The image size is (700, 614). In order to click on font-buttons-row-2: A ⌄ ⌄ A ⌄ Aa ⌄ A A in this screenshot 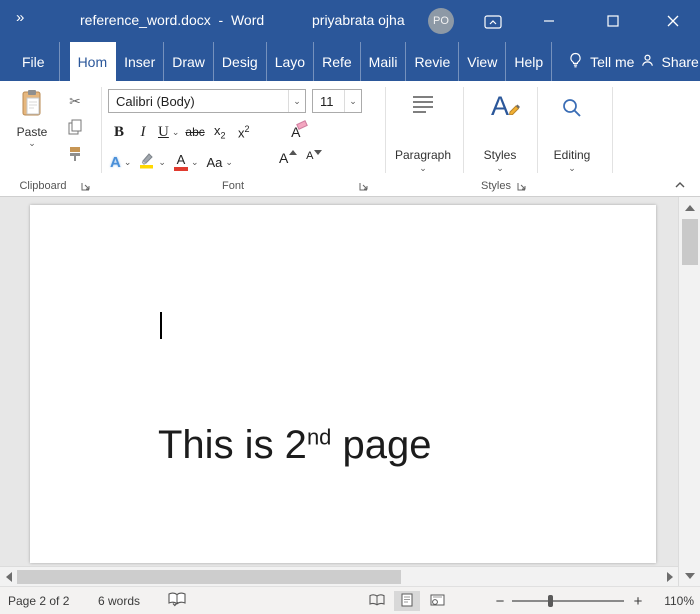, I will do `click(216, 162)`.